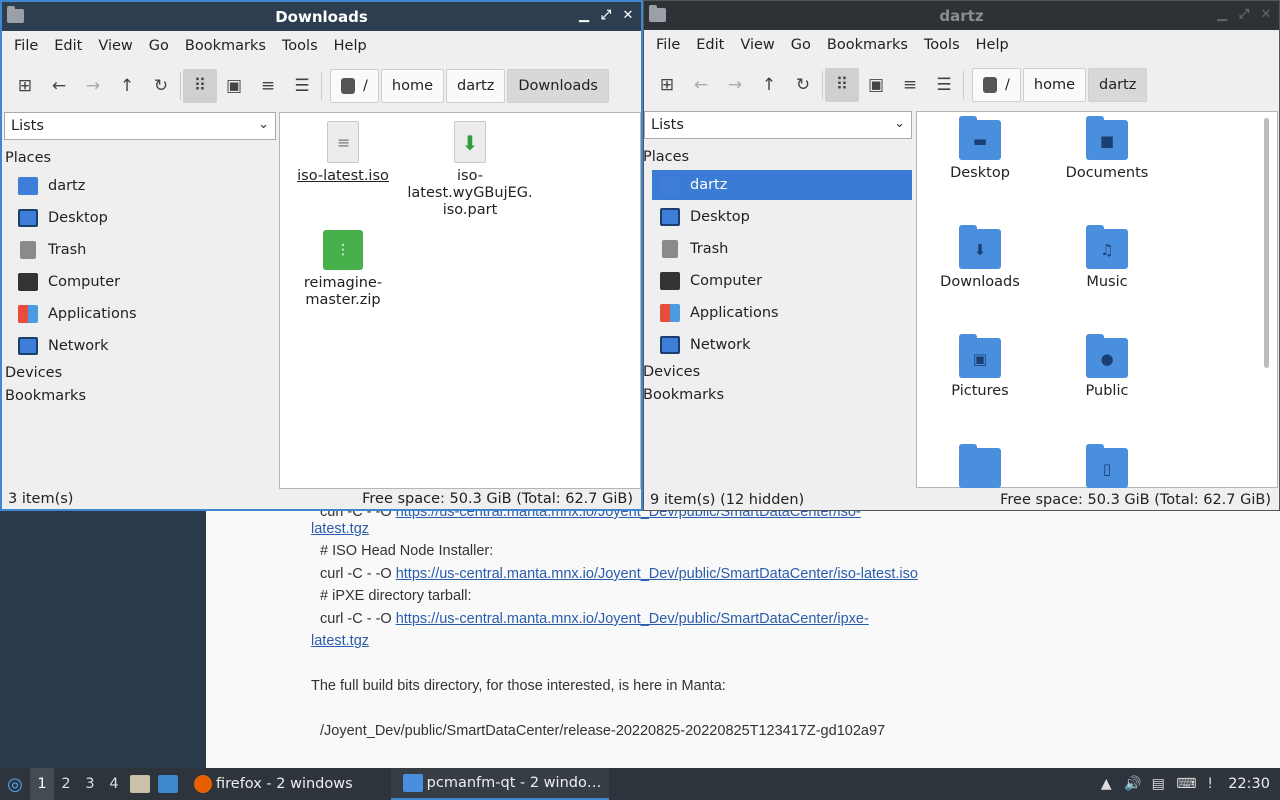 The image size is (1280, 800). What do you see at coordinates (1132, 784) in the screenshot?
I see `volume-icon: 🔊` at bounding box center [1132, 784].